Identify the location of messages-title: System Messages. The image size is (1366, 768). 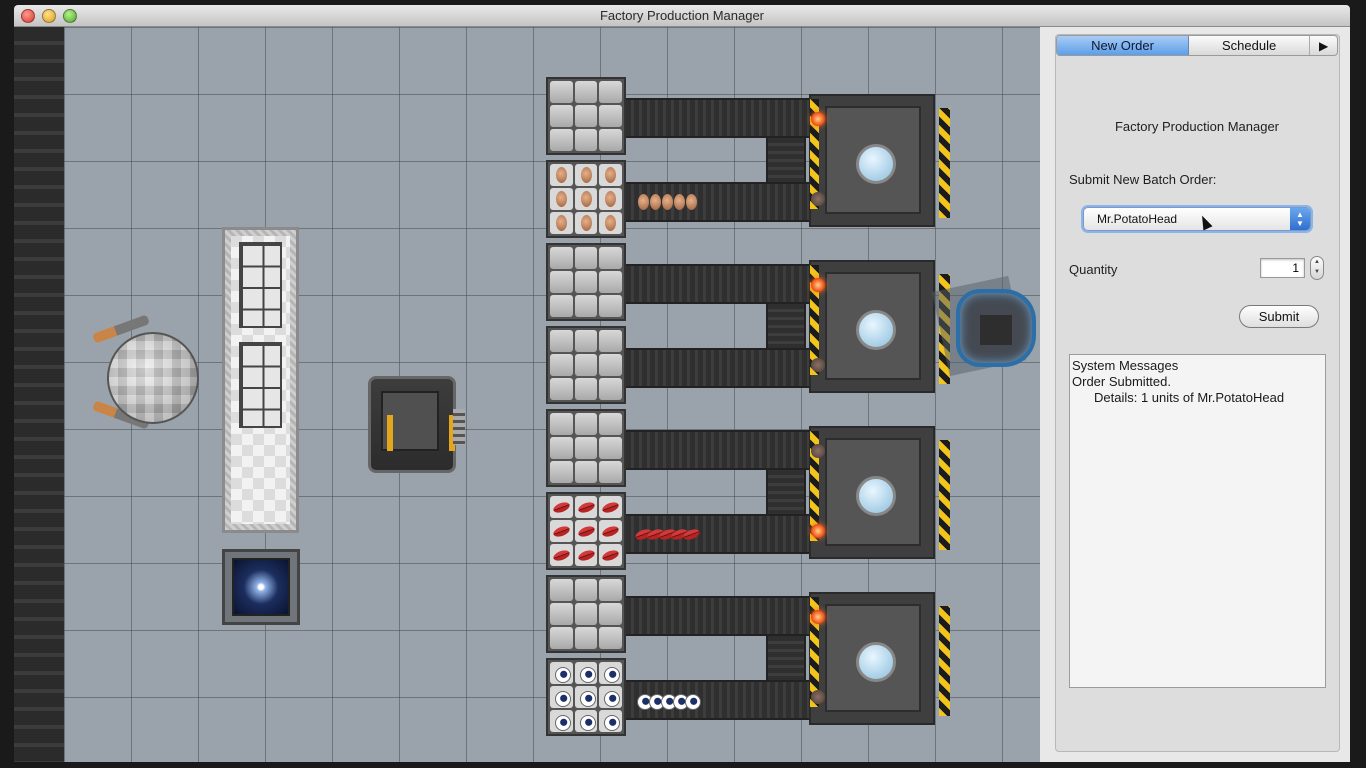
(1125, 365).